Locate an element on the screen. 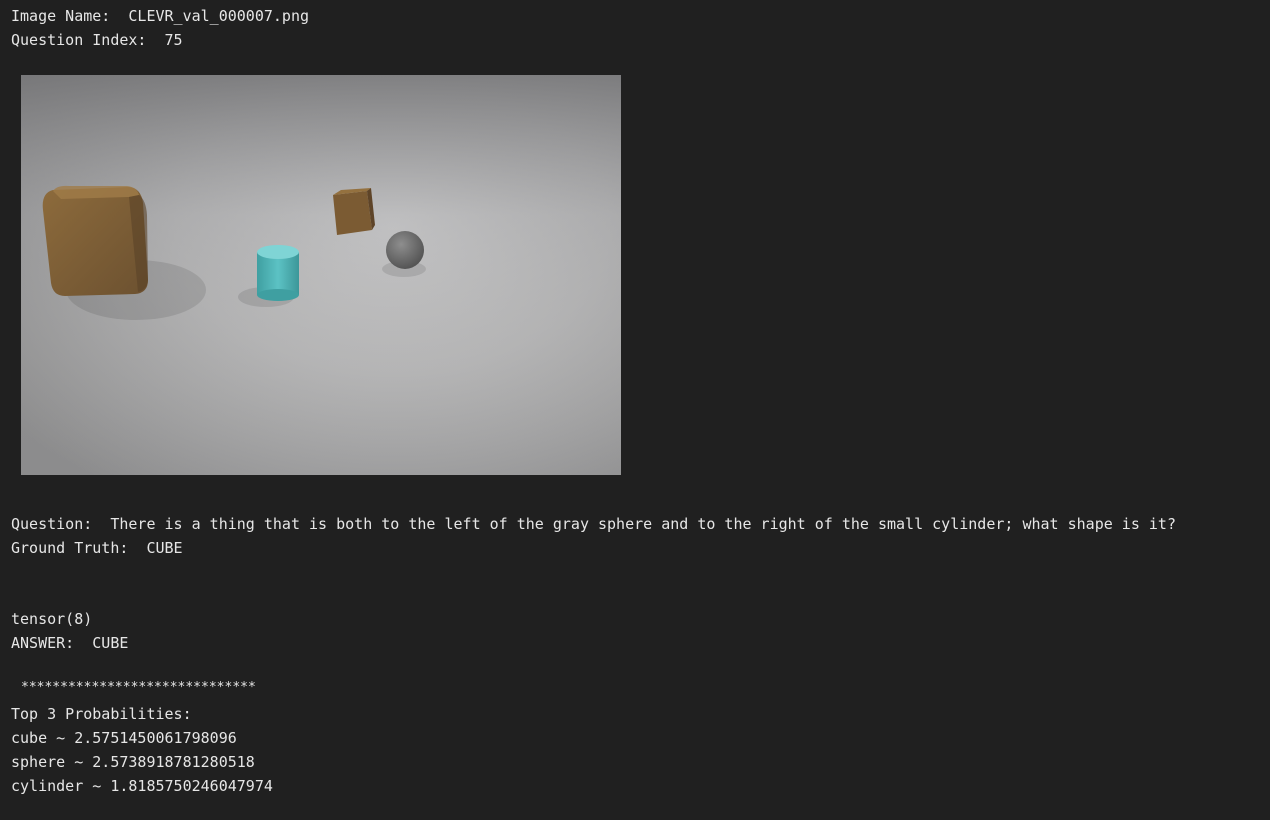 The image size is (1270, 820). large-brown-cube is located at coordinates (95, 240).